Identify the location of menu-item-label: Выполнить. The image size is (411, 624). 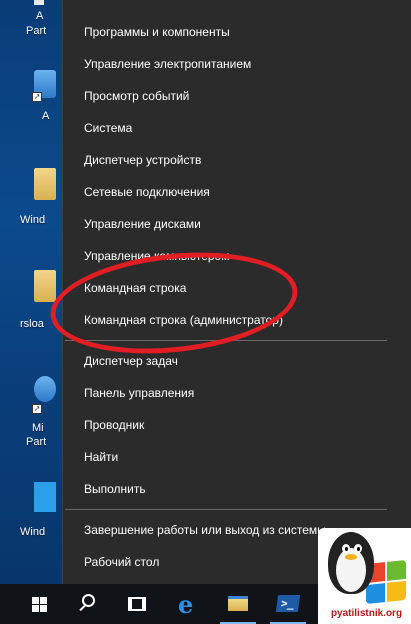
(115, 489).